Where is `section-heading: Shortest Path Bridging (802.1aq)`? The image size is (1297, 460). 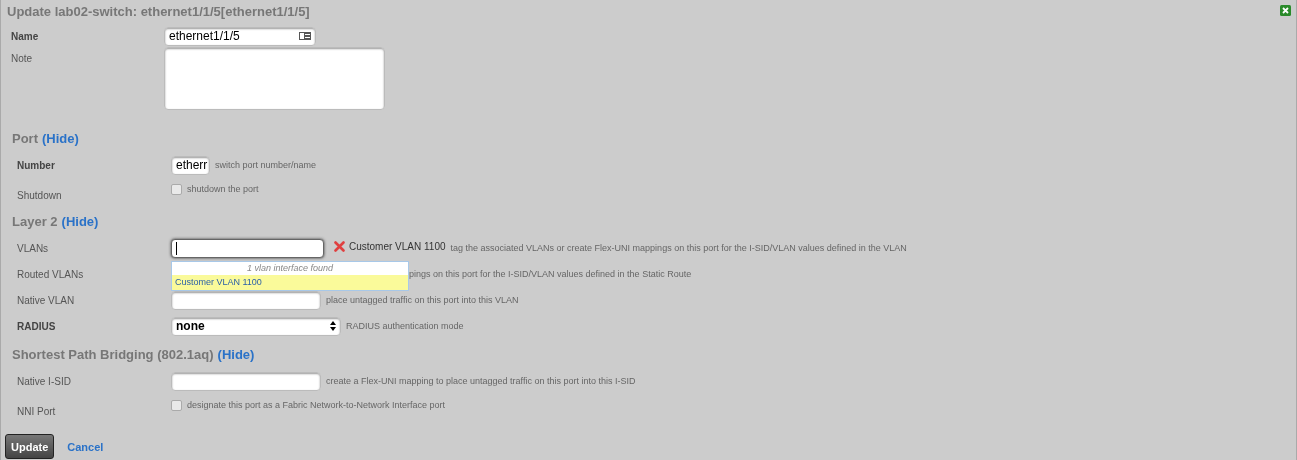 section-heading: Shortest Path Bridging (802.1aq) is located at coordinates (113, 354).